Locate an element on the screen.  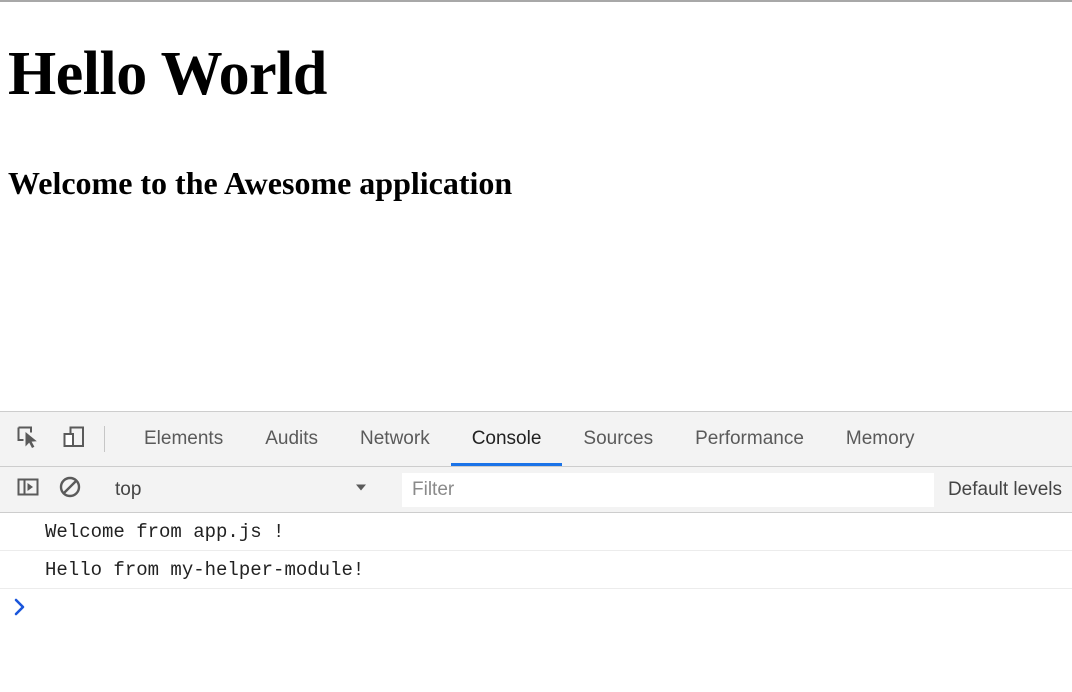
tab-performance: Performance is located at coordinates (749, 439).